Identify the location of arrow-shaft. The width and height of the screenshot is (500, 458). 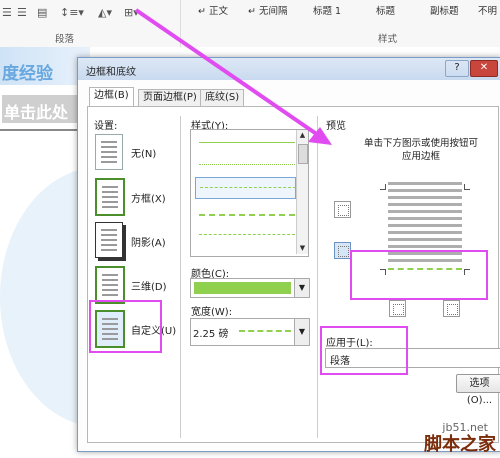
(227, 72).